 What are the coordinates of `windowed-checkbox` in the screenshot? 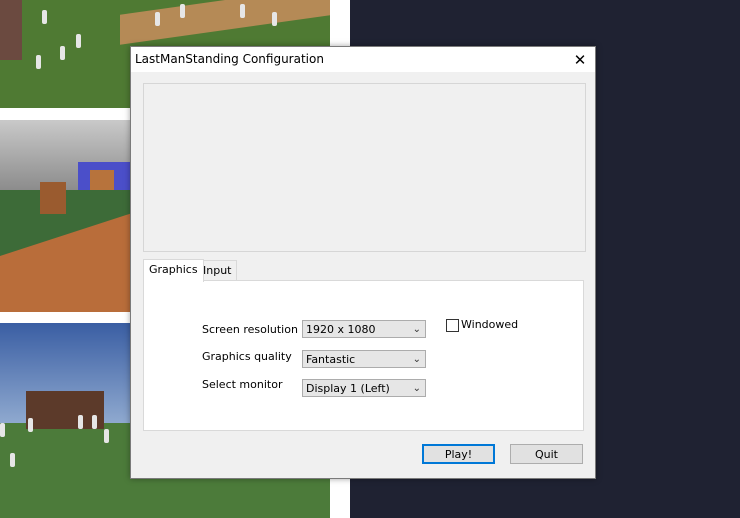 It's located at (452, 325).